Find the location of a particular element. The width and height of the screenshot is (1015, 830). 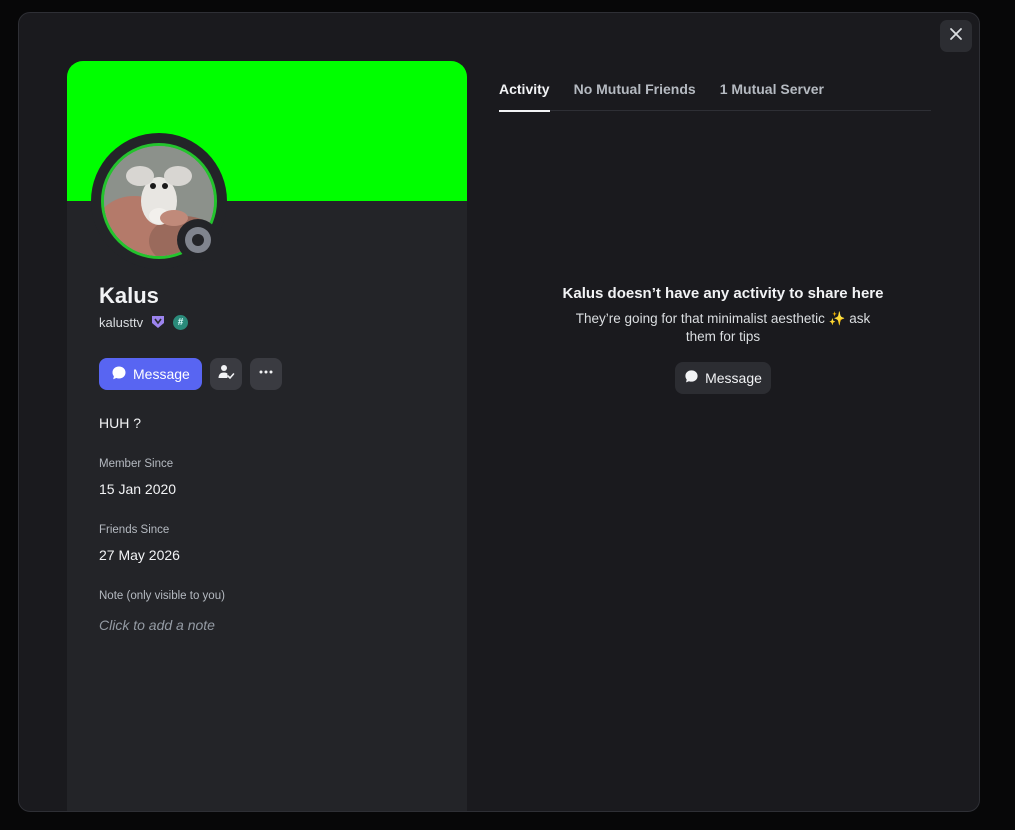

offline-status-icon is located at coordinates (198, 240).